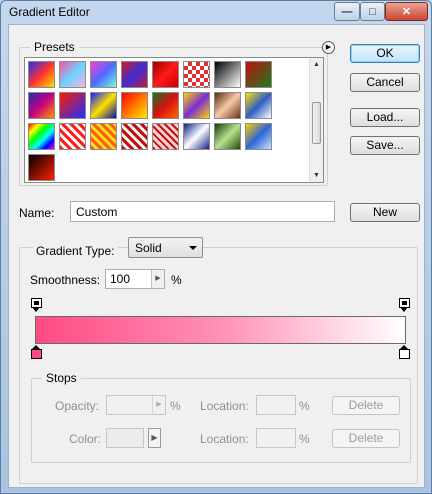 The width and height of the screenshot is (432, 494). What do you see at coordinates (304, 439) in the screenshot?
I see `color-location-unit: %` at bounding box center [304, 439].